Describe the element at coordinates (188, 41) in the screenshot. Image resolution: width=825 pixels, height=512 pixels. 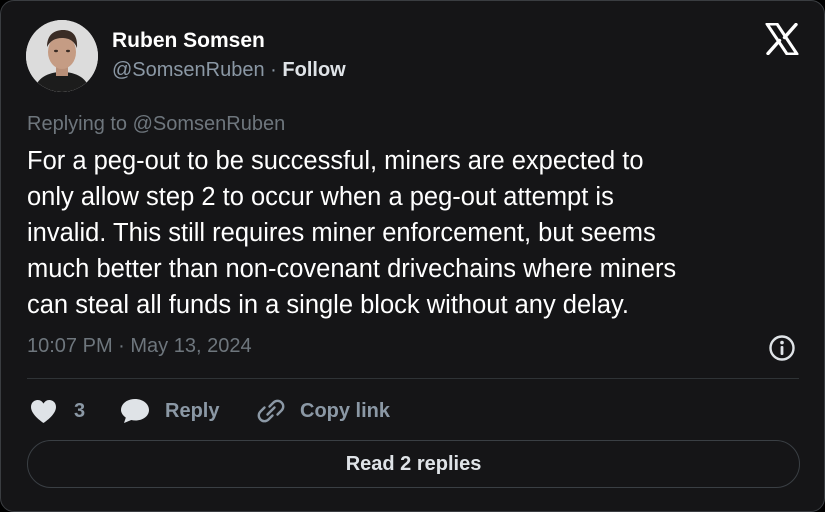
I see `author-name: Ruben Somsen` at that location.